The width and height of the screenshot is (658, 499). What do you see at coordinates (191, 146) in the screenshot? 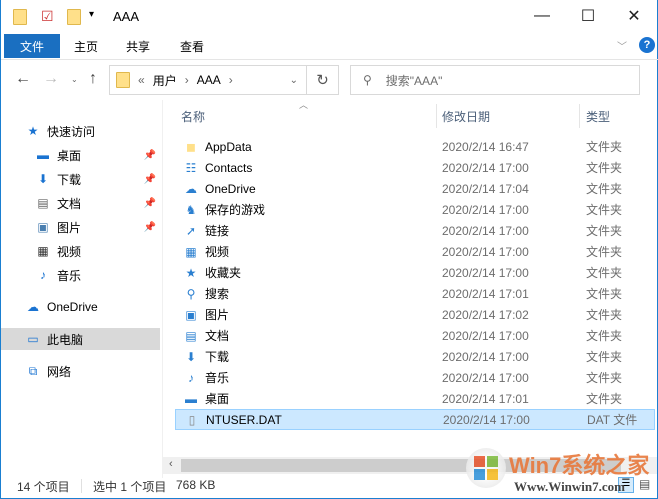
I see `file-icon: ◼` at bounding box center [191, 146].